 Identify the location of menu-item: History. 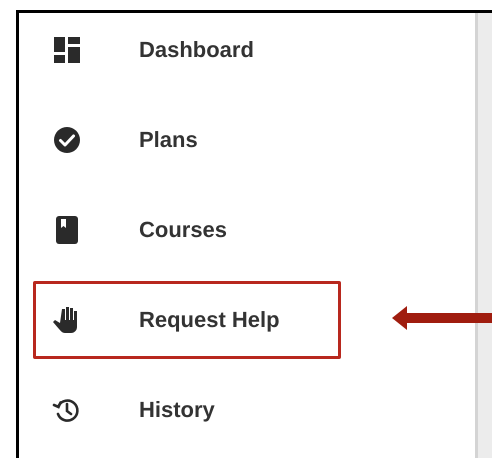
(187, 410).